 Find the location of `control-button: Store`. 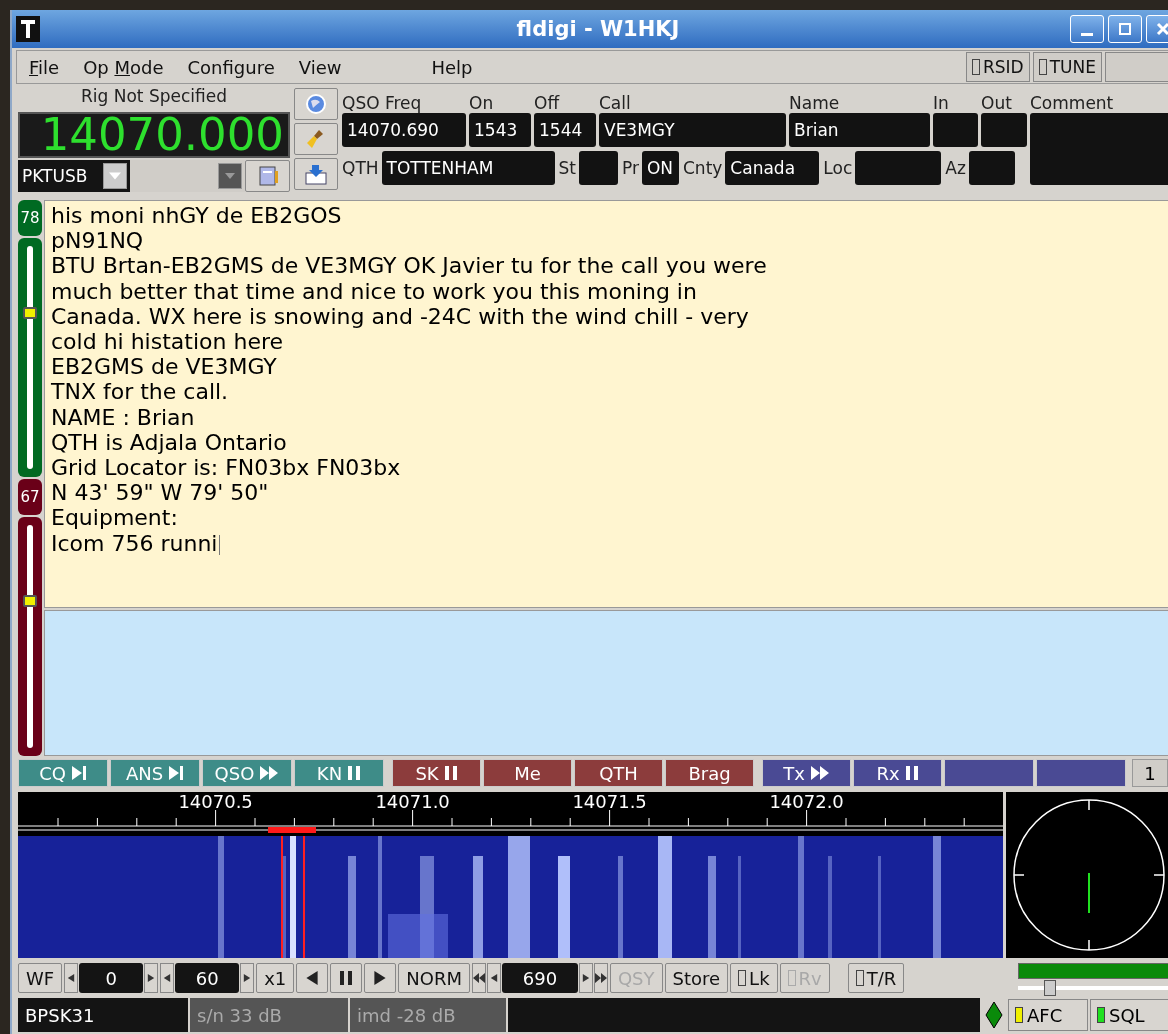

control-button: Store is located at coordinates (696, 978).